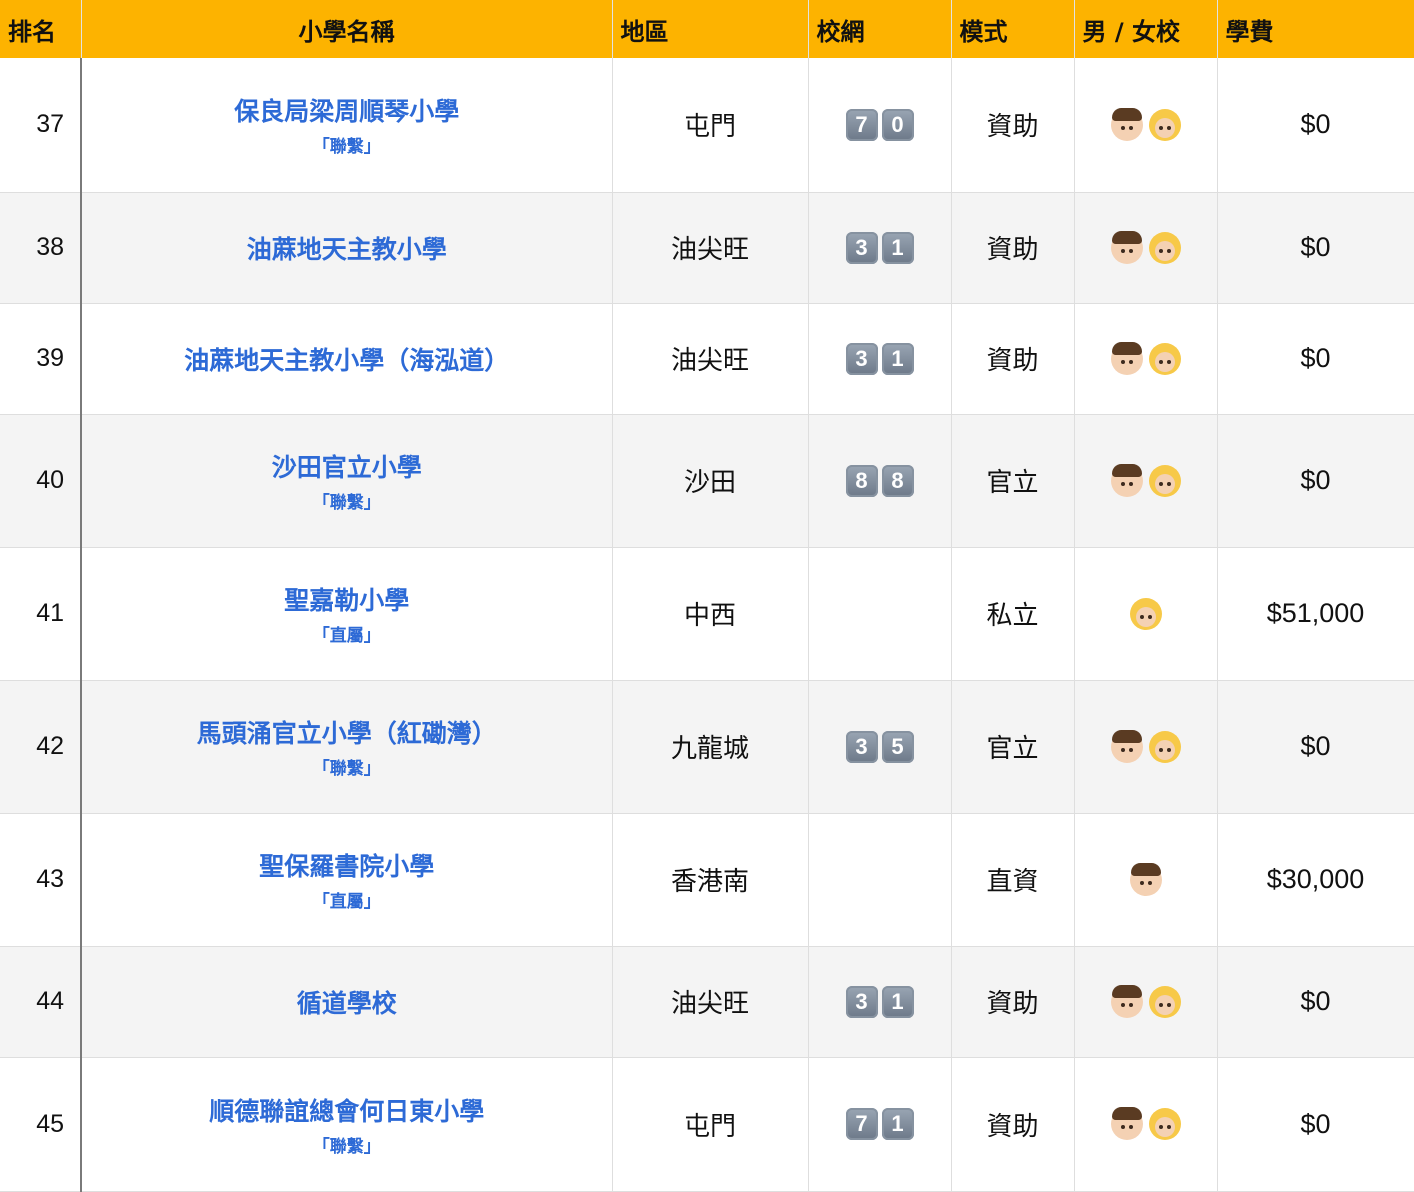 The height and width of the screenshot is (1192, 1414). Describe the element at coordinates (880, 125) in the screenshot. I see `school-net-cell: 70` at that location.